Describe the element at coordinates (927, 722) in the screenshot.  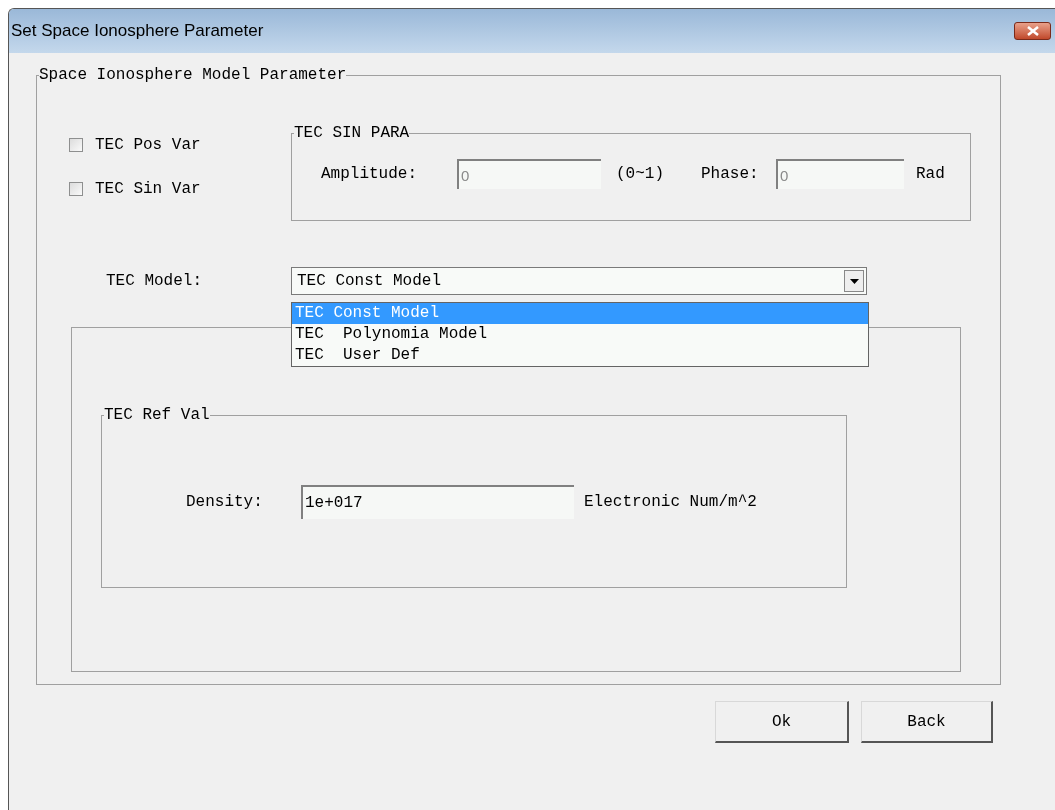
I see `dialog-button: Back` at that location.